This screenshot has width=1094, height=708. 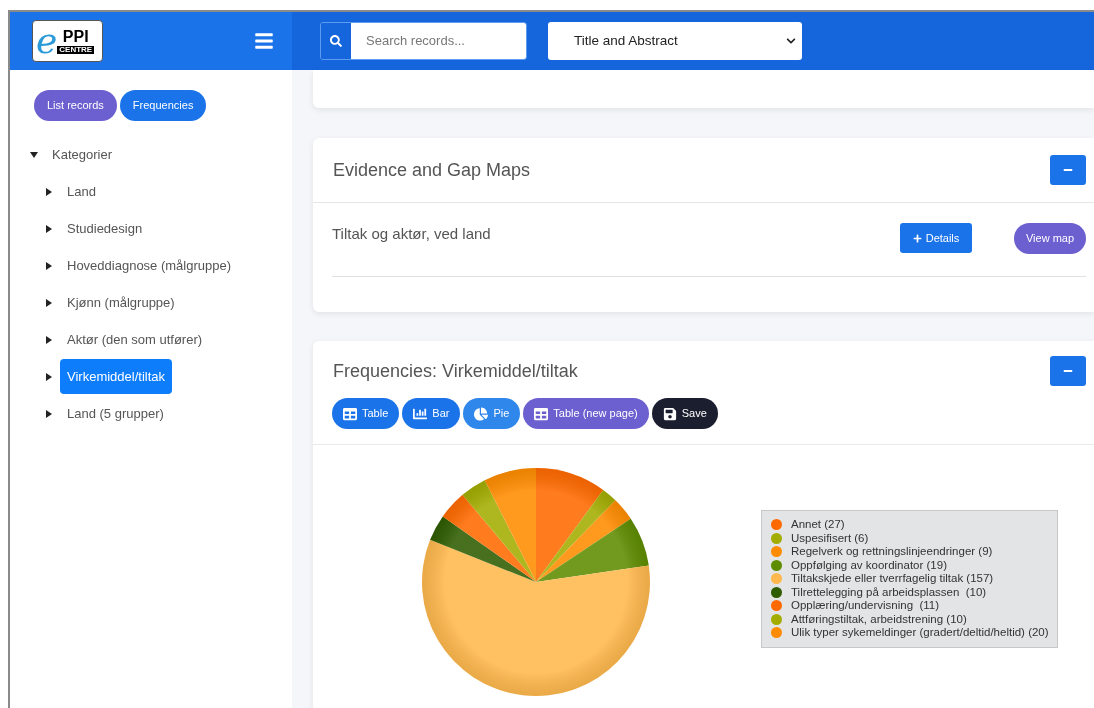 I want to click on legend-label: Uspesifisert (6), so click(x=830, y=538).